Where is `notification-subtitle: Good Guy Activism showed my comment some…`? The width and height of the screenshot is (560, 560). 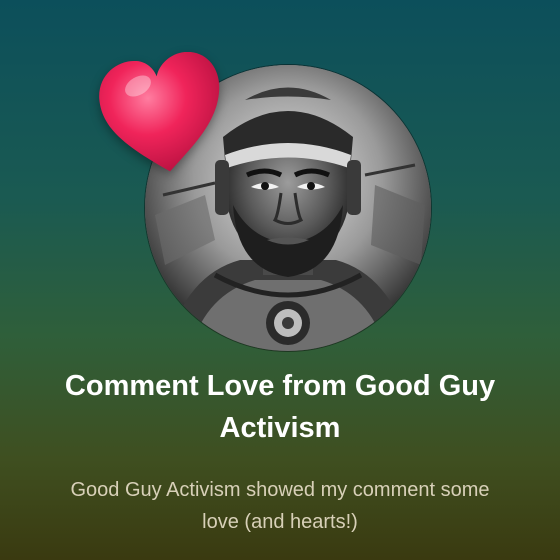 notification-subtitle: Good Guy Activism showed my comment some… is located at coordinates (280, 506).